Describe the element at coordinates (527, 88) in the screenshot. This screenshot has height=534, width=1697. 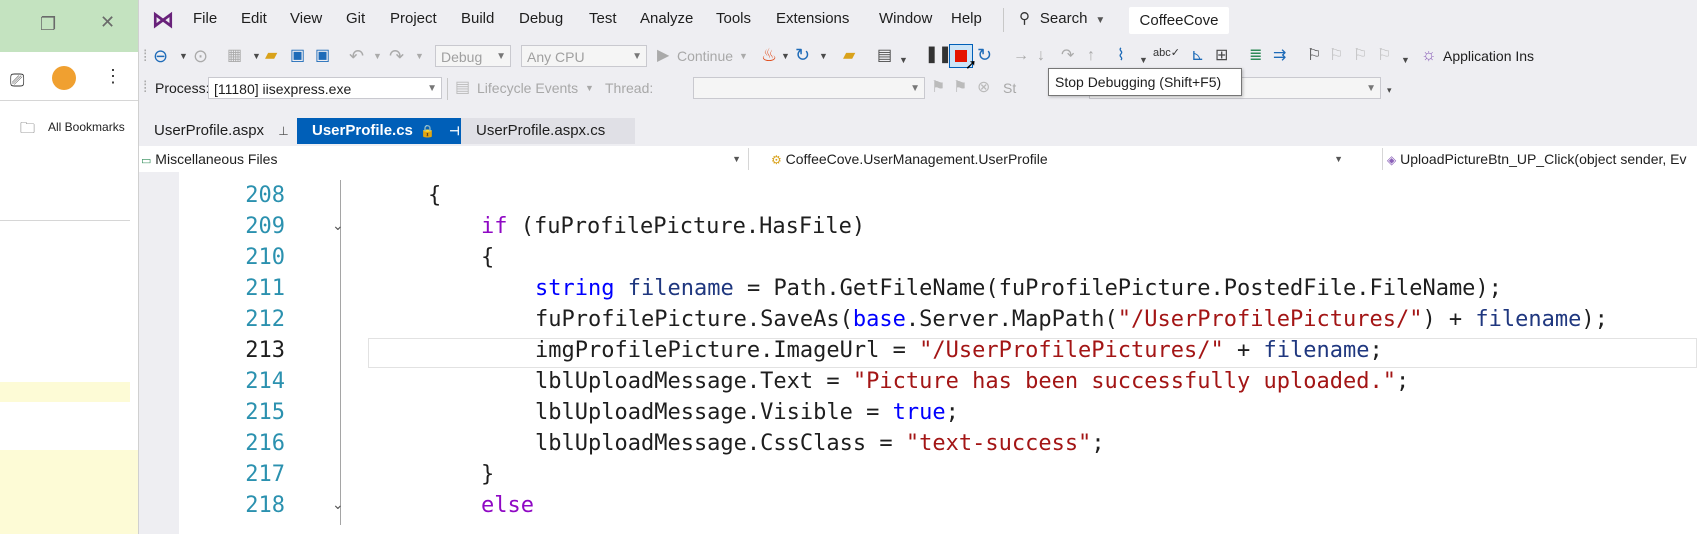
I see `lifecycle-events-dropdown: Lifecycle Events` at that location.